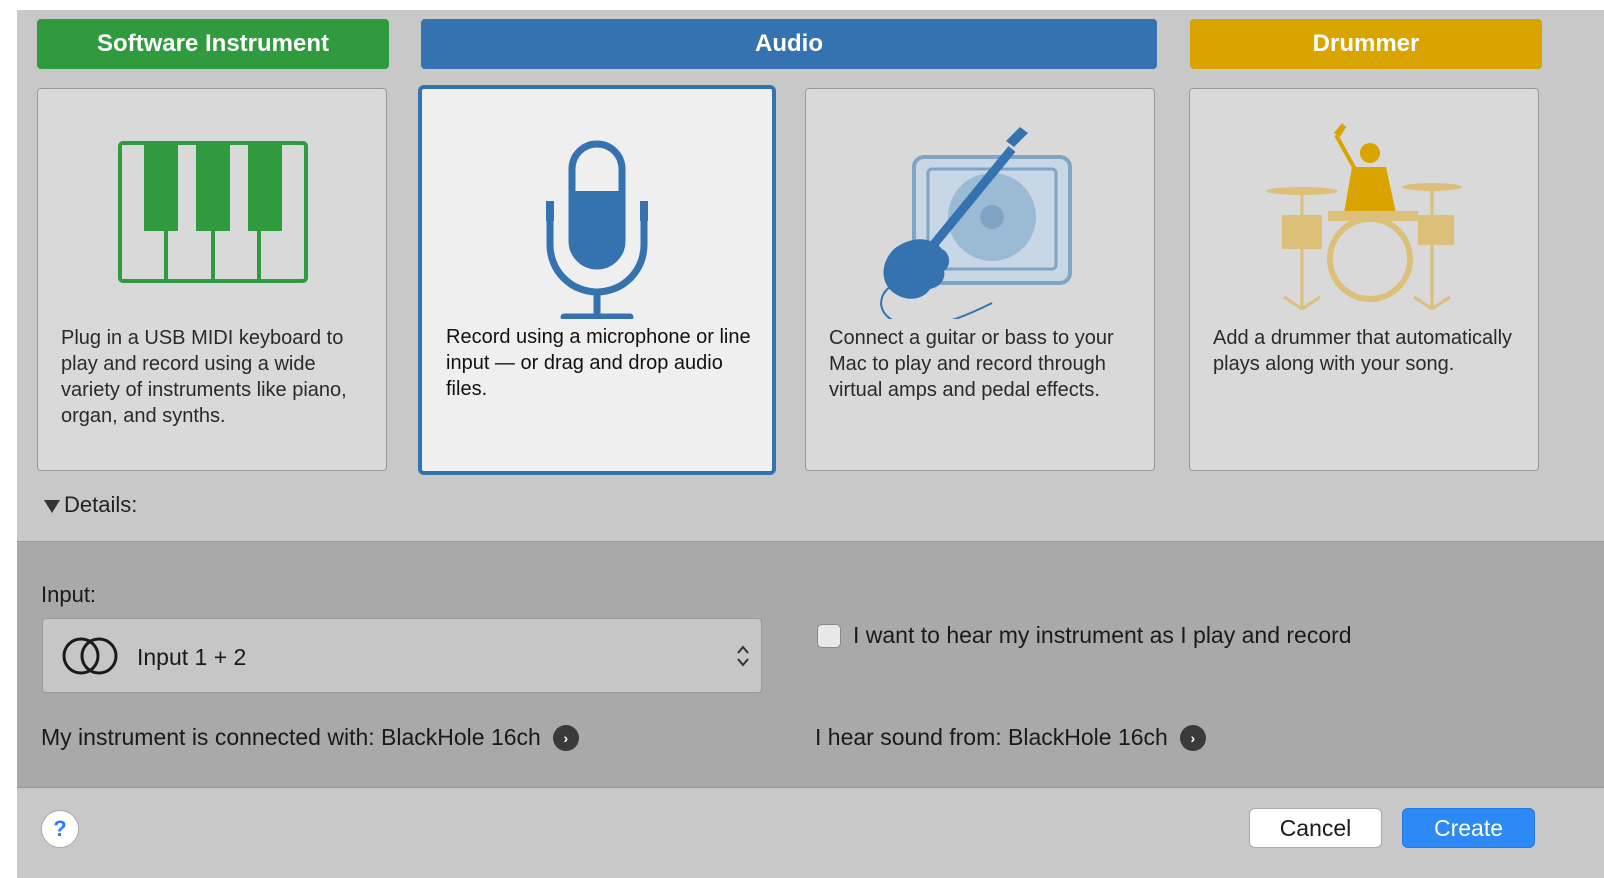 Image resolution: width=1604 pixels, height=878 pixels. Describe the element at coordinates (789, 44) in the screenshot. I see `tab-audio: Audio` at that location.